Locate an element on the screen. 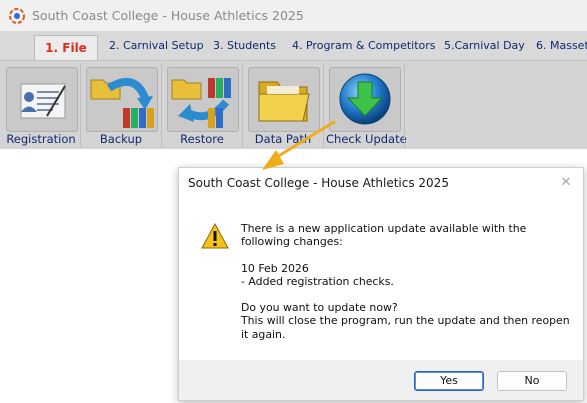 The height and width of the screenshot is (403, 587). check-update-label: Check Update is located at coordinates (366, 139).